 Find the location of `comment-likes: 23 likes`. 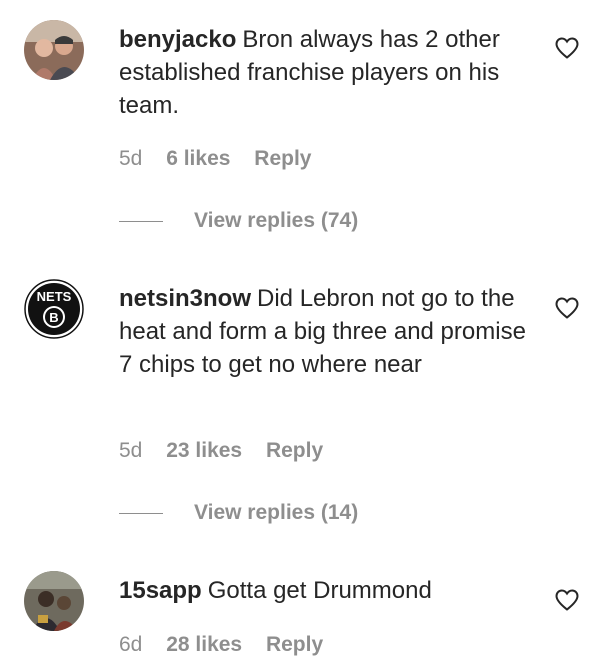

comment-likes: 23 likes is located at coordinates (204, 450).